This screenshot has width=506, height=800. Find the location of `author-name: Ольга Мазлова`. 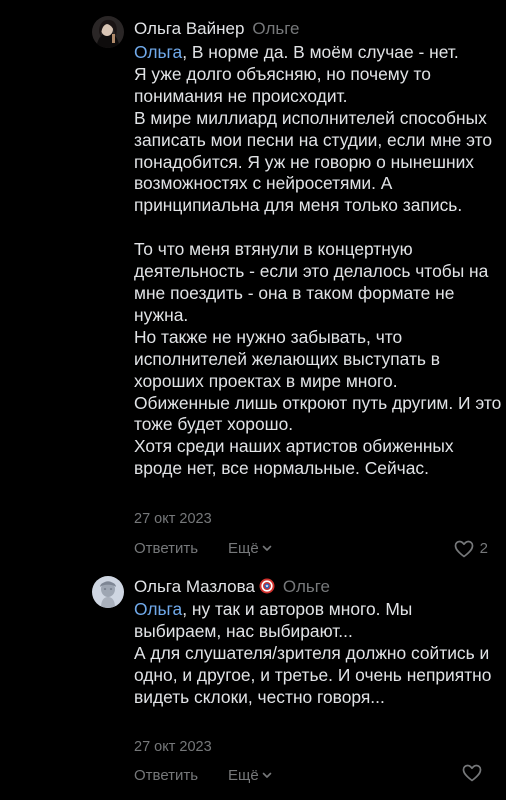

author-name: Ольга Мазлова is located at coordinates (194, 586).